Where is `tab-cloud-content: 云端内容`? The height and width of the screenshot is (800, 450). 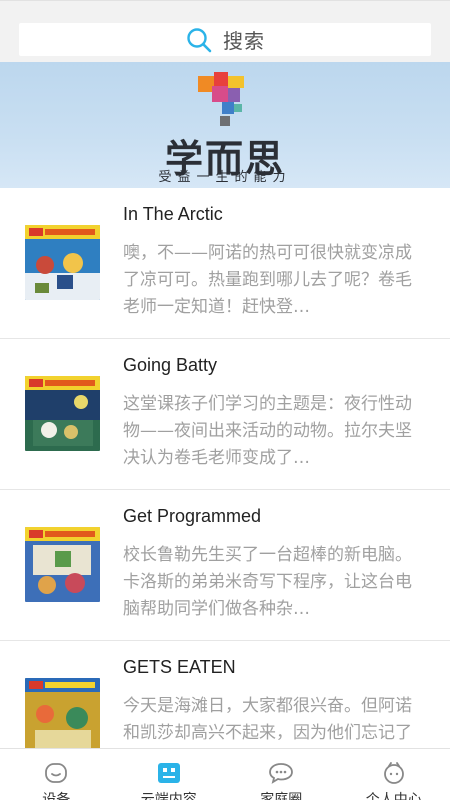 tab-cloud-content: 云端内容 is located at coordinates (169, 774).